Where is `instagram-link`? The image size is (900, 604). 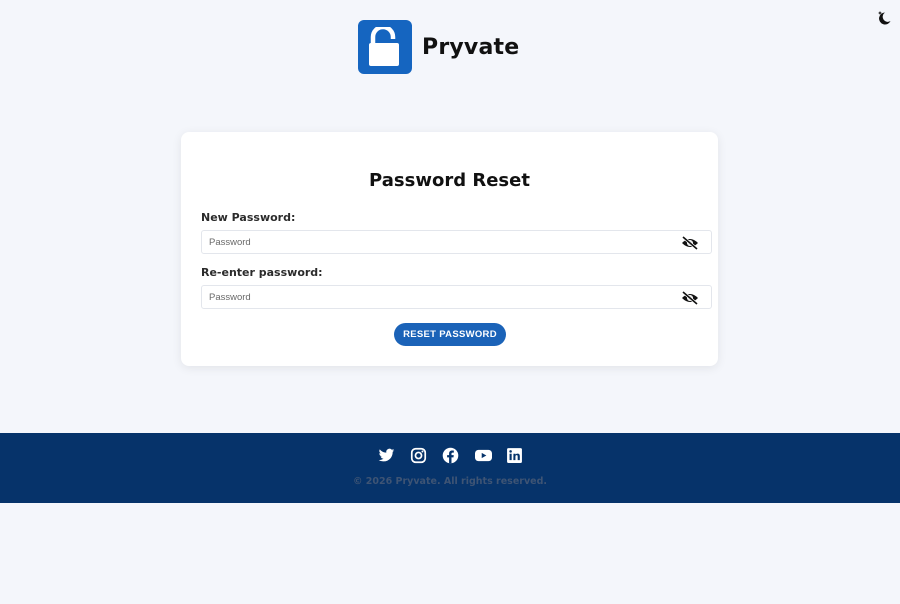 instagram-link is located at coordinates (418, 455).